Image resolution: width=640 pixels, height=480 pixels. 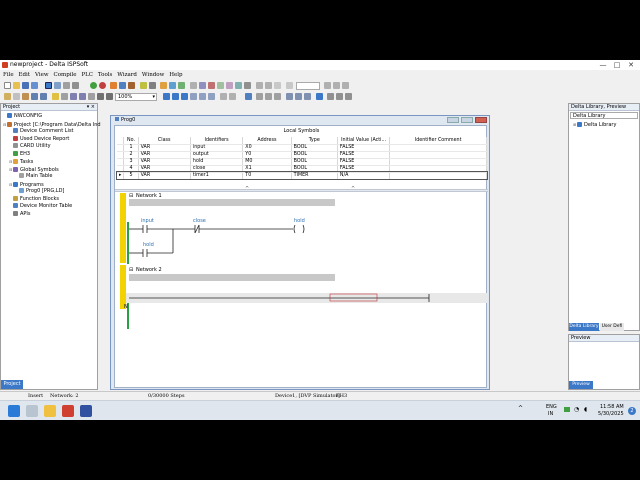 I want to click on network-2-expander: ⊟, so click(x=131, y=270).